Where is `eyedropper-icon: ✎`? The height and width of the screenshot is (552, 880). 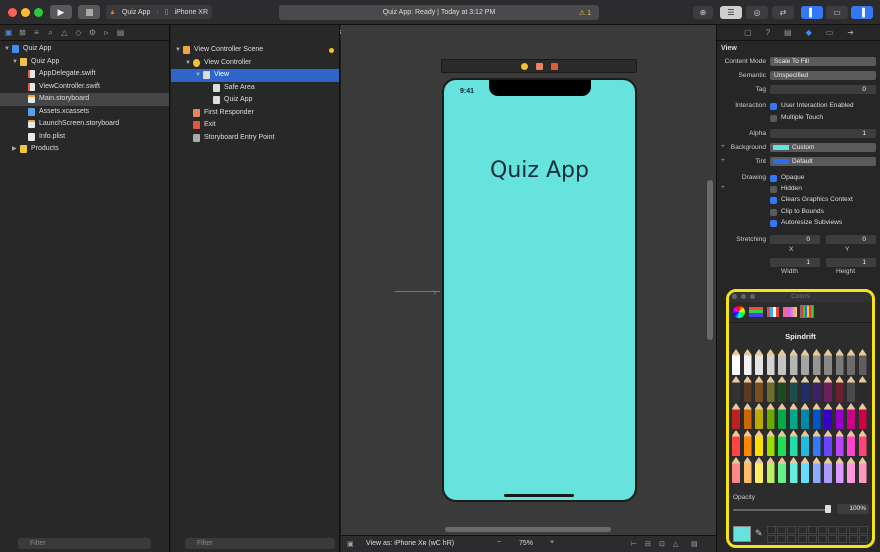
eyedropper-icon: ✎ is located at coordinates (759, 533).